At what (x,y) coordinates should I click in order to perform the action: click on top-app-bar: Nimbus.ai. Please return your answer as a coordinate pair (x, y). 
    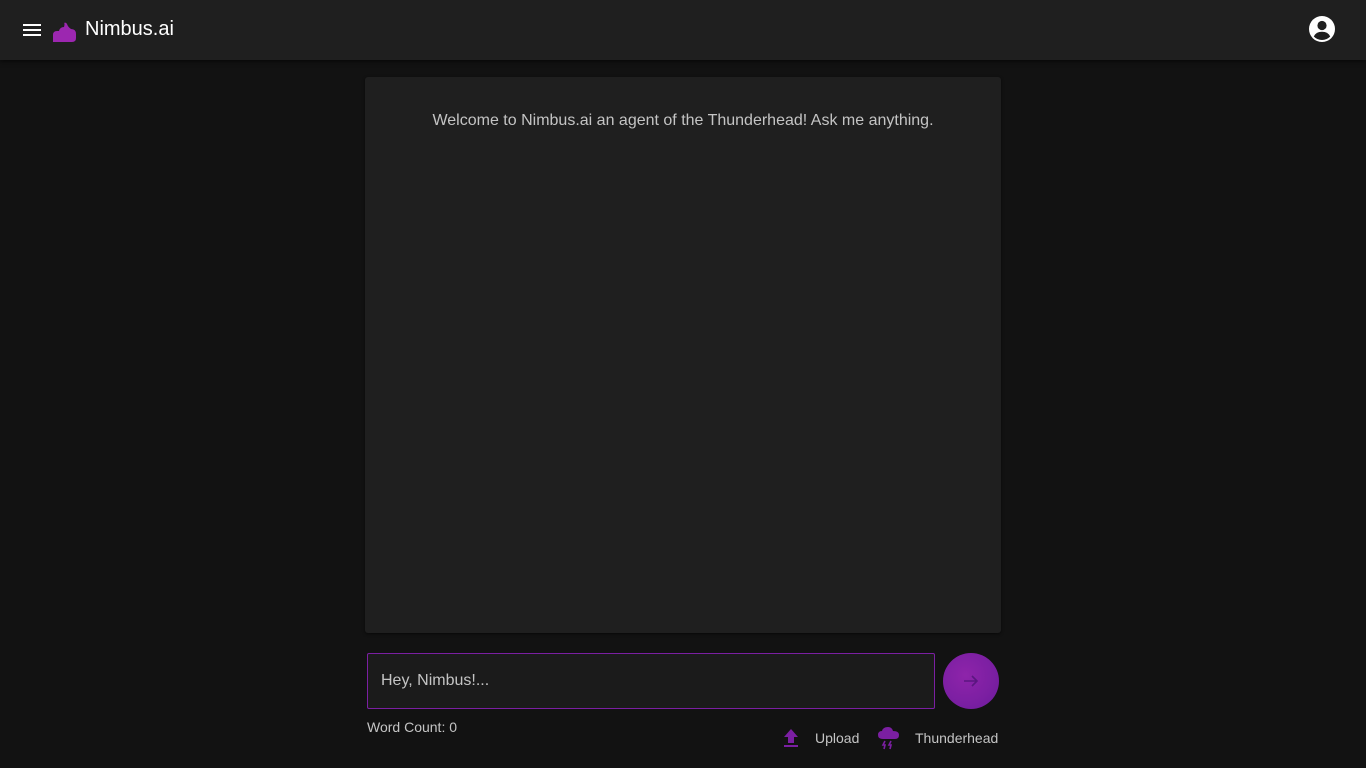
    Looking at the image, I should click on (683, 30).